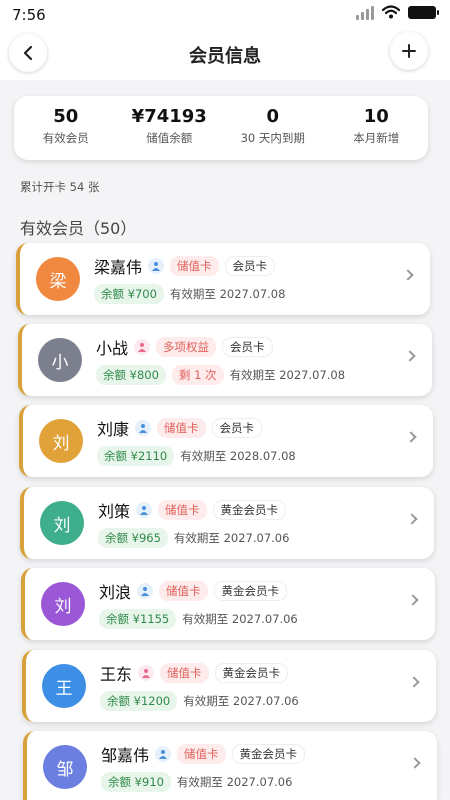 The image size is (450, 800). I want to click on avatar: 梁, so click(58, 279).